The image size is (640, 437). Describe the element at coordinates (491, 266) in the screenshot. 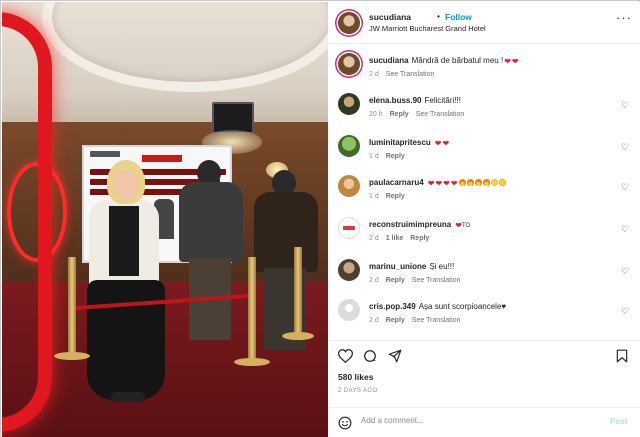

I see `comment-text-line: marinu_unione Și eu!!!` at that location.